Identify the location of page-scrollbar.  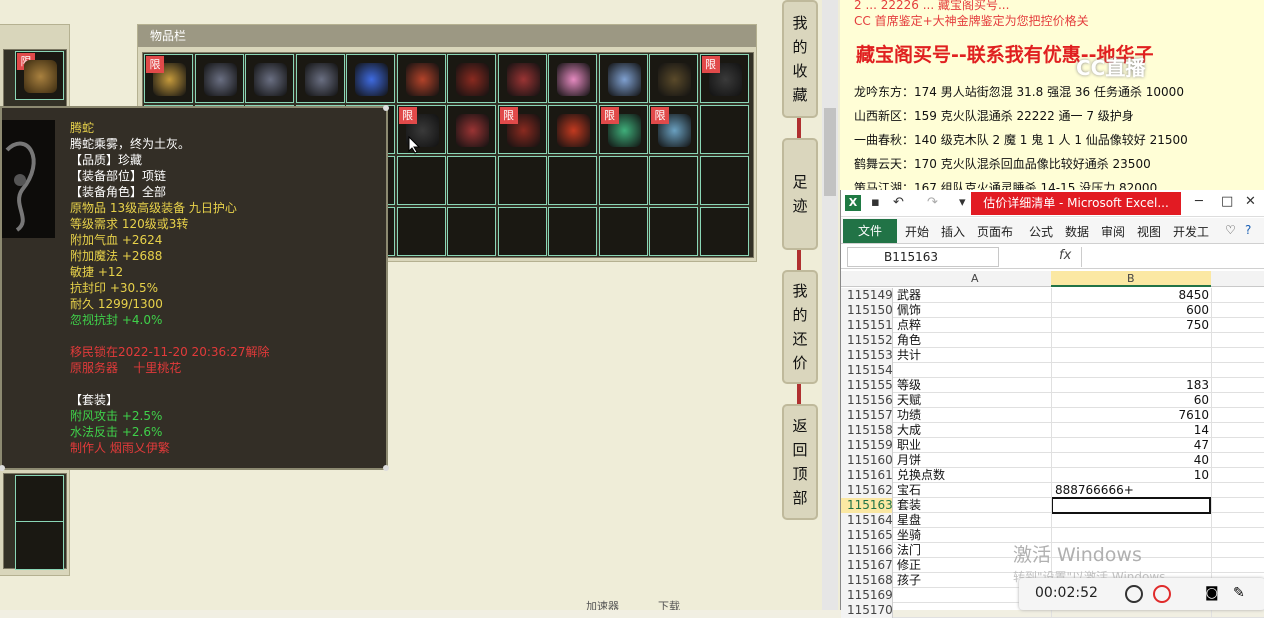
(830, 305).